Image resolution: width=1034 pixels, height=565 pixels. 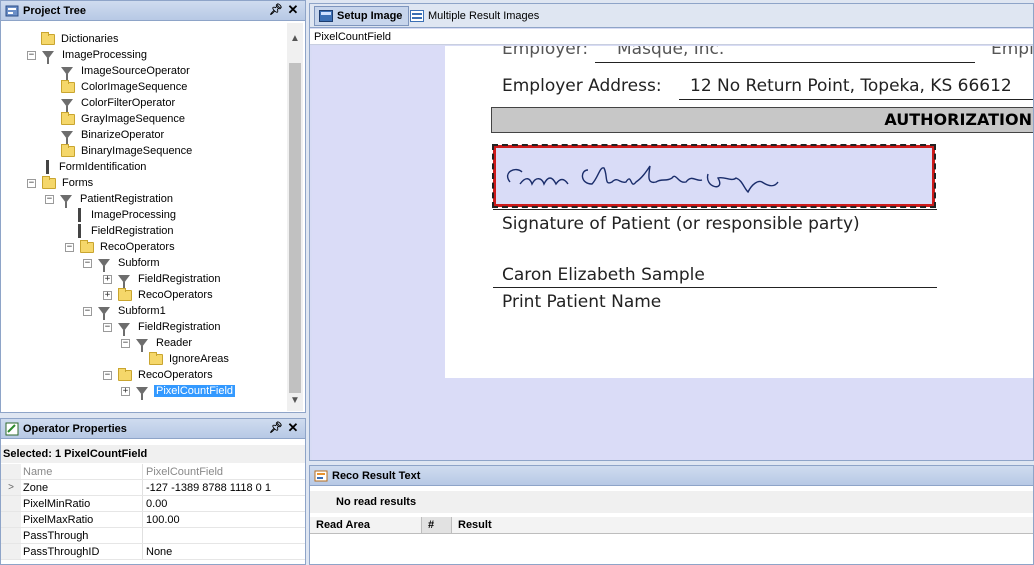 I want to click on tree-item-label: Reader, so click(x=174, y=343).